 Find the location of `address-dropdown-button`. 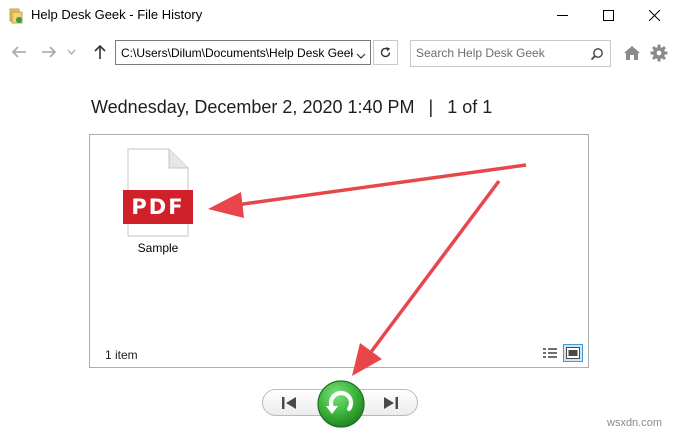

address-dropdown-button is located at coordinates (361, 53).